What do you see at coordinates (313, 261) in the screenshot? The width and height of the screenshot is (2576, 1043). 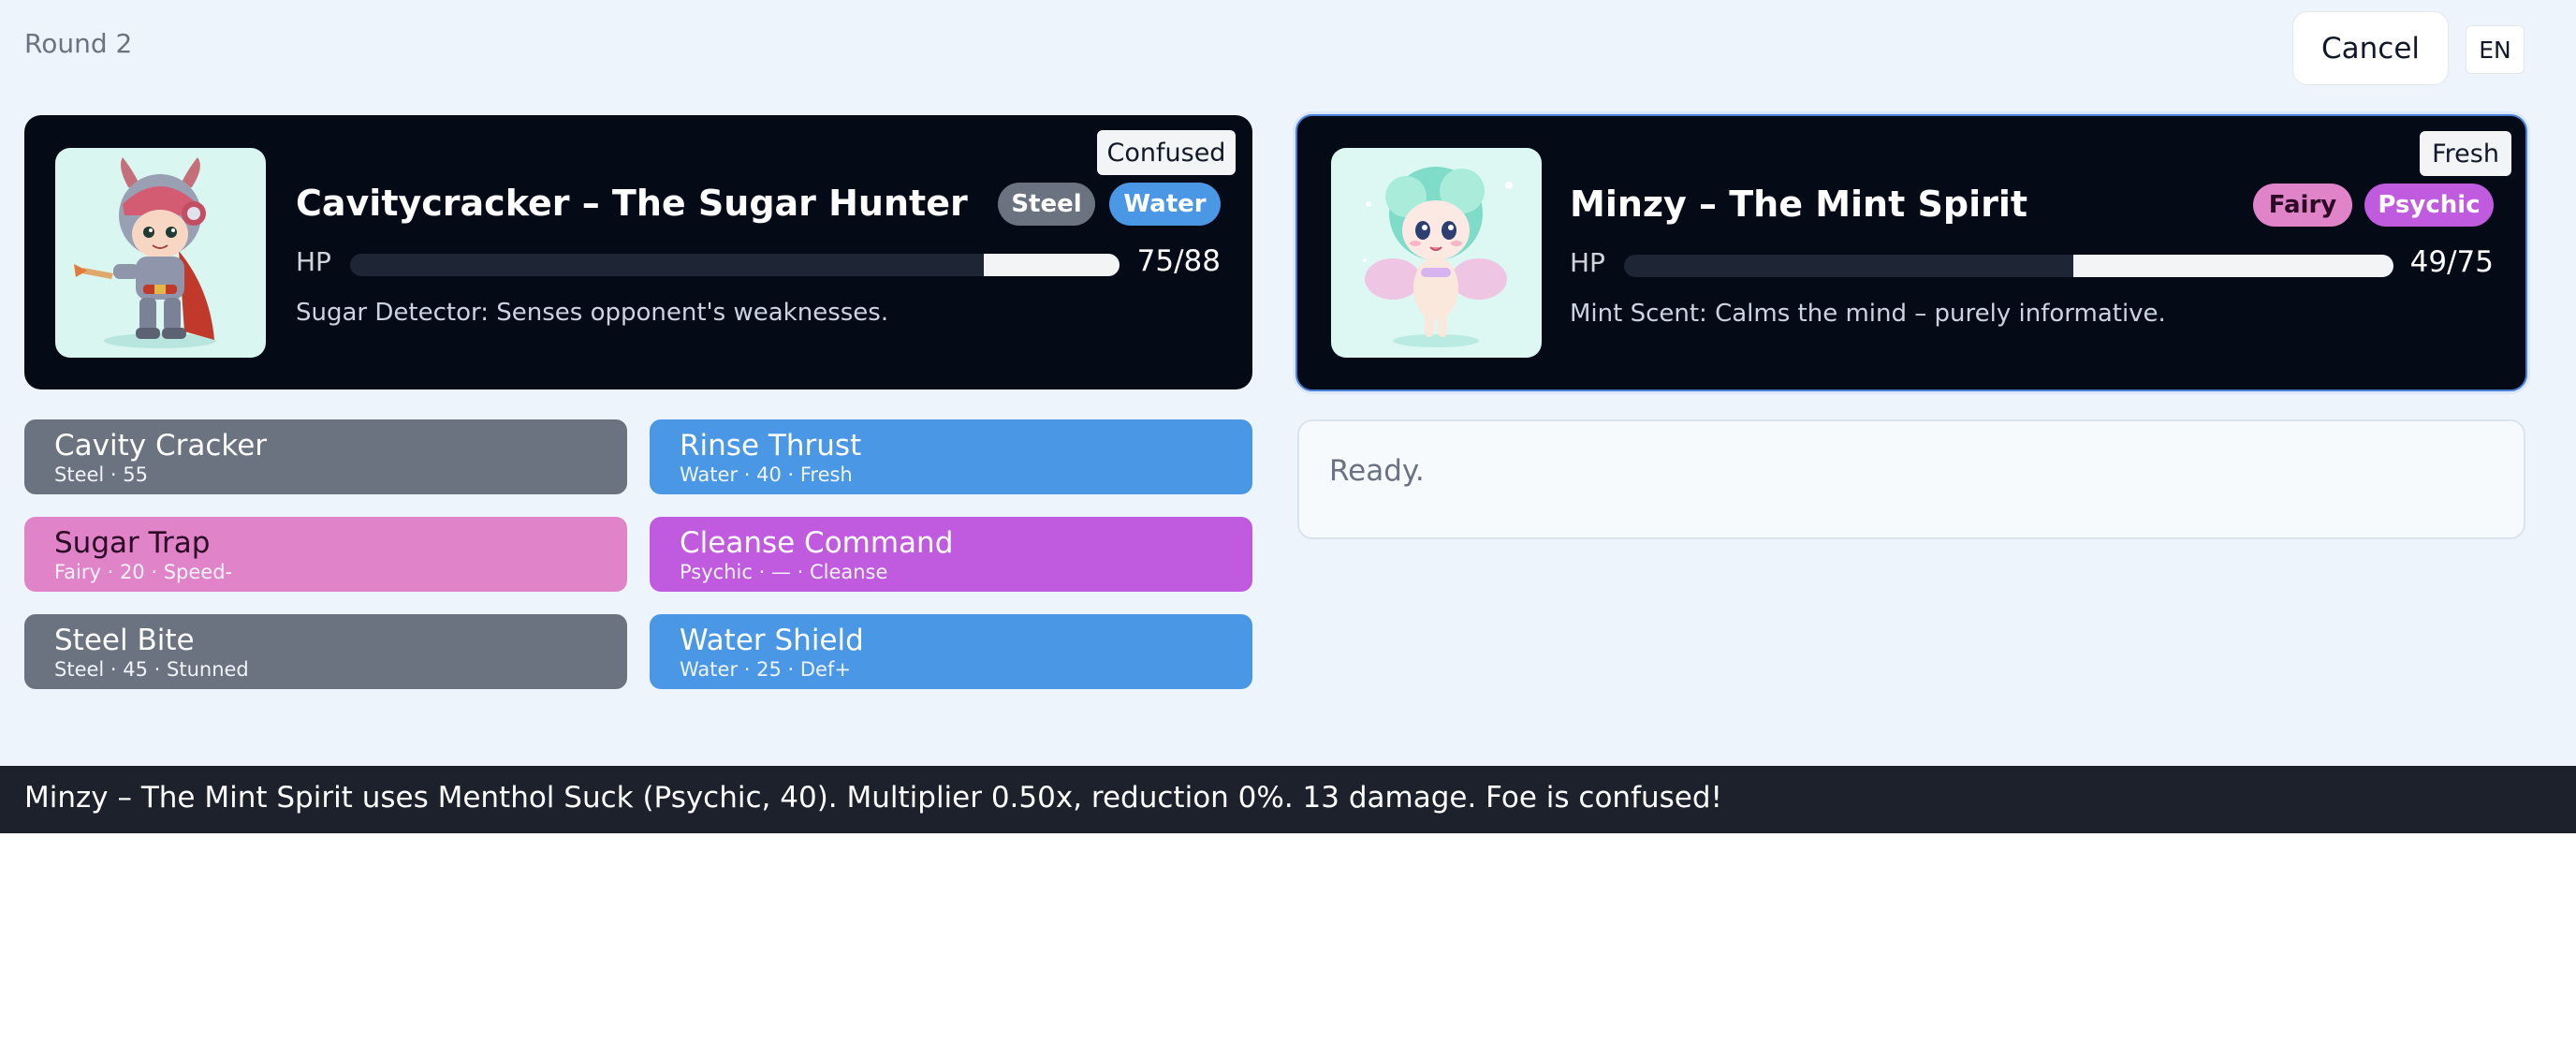 I see `player-hp-label: HP` at bounding box center [313, 261].